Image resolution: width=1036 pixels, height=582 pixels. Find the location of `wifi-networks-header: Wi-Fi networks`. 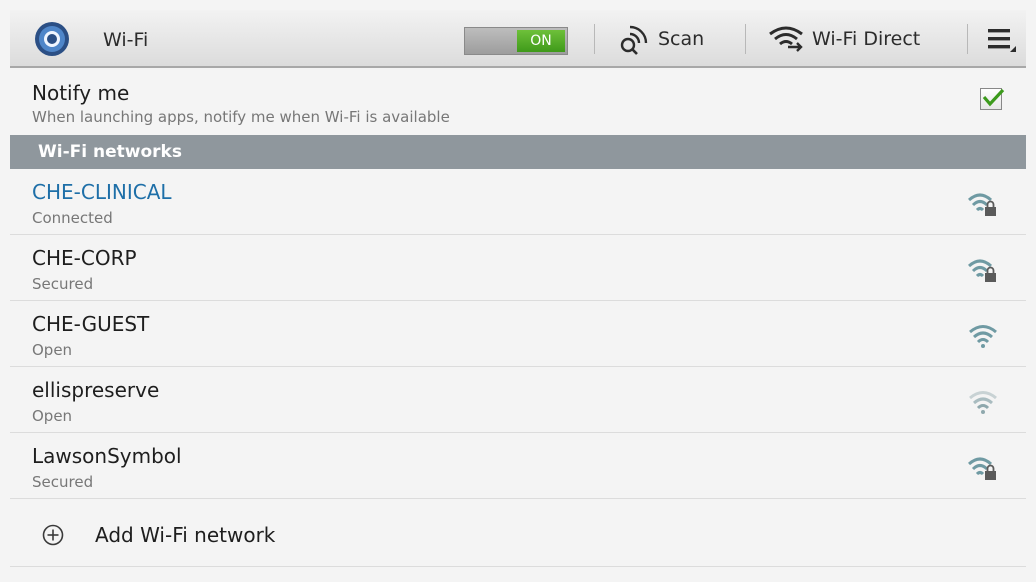

wifi-networks-header: Wi-Fi networks is located at coordinates (518, 152).